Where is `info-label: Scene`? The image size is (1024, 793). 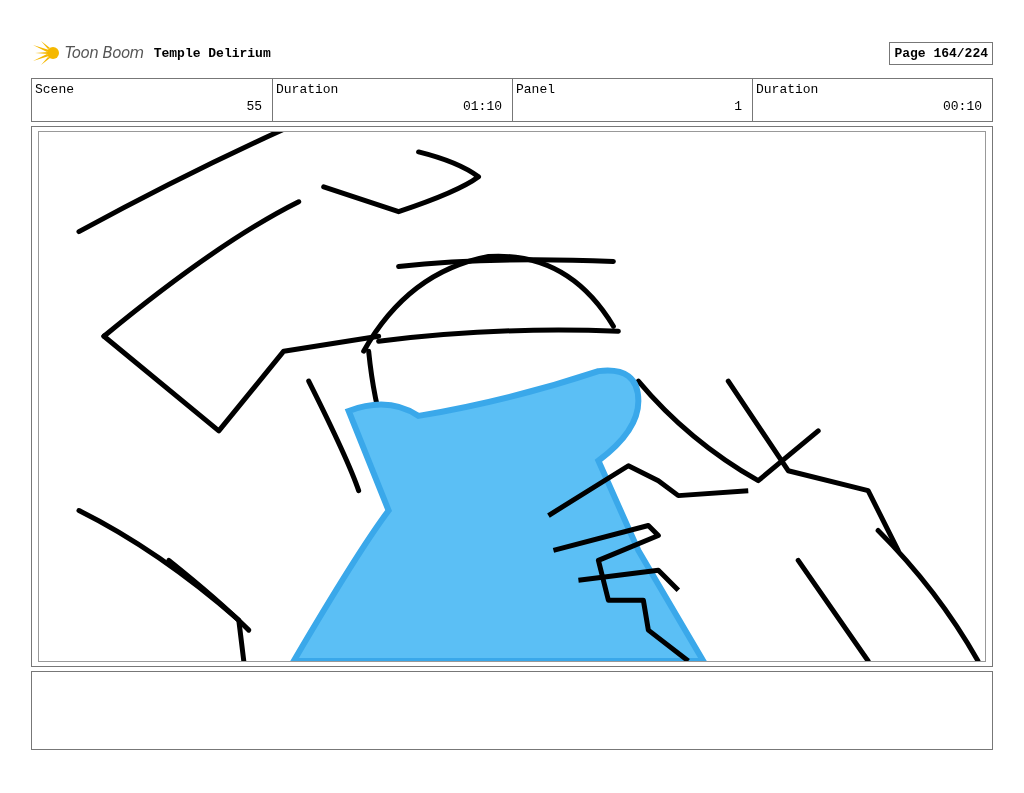 info-label: Scene is located at coordinates (55, 89).